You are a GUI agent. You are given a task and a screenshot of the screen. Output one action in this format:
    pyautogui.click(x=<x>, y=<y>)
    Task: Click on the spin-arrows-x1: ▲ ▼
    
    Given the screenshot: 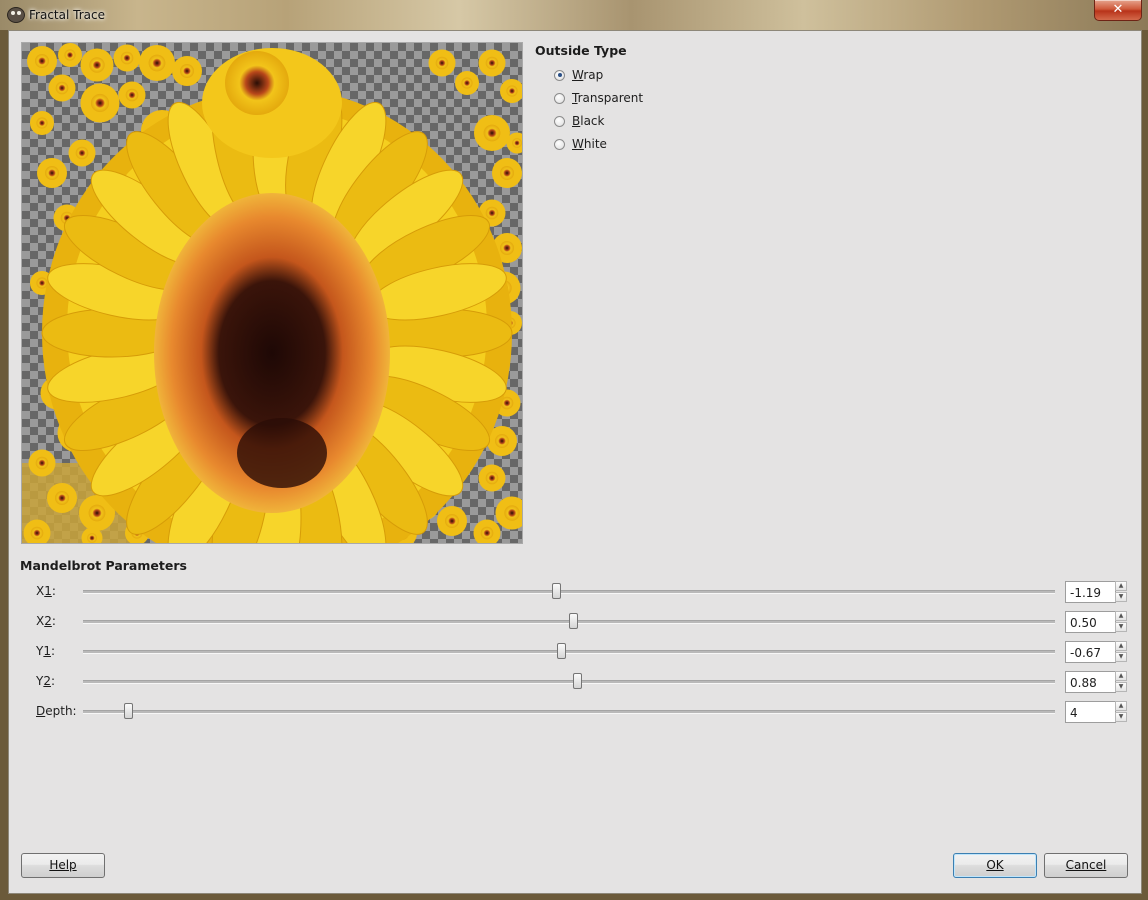 What is the action you would take?
    pyautogui.click(x=1121, y=592)
    